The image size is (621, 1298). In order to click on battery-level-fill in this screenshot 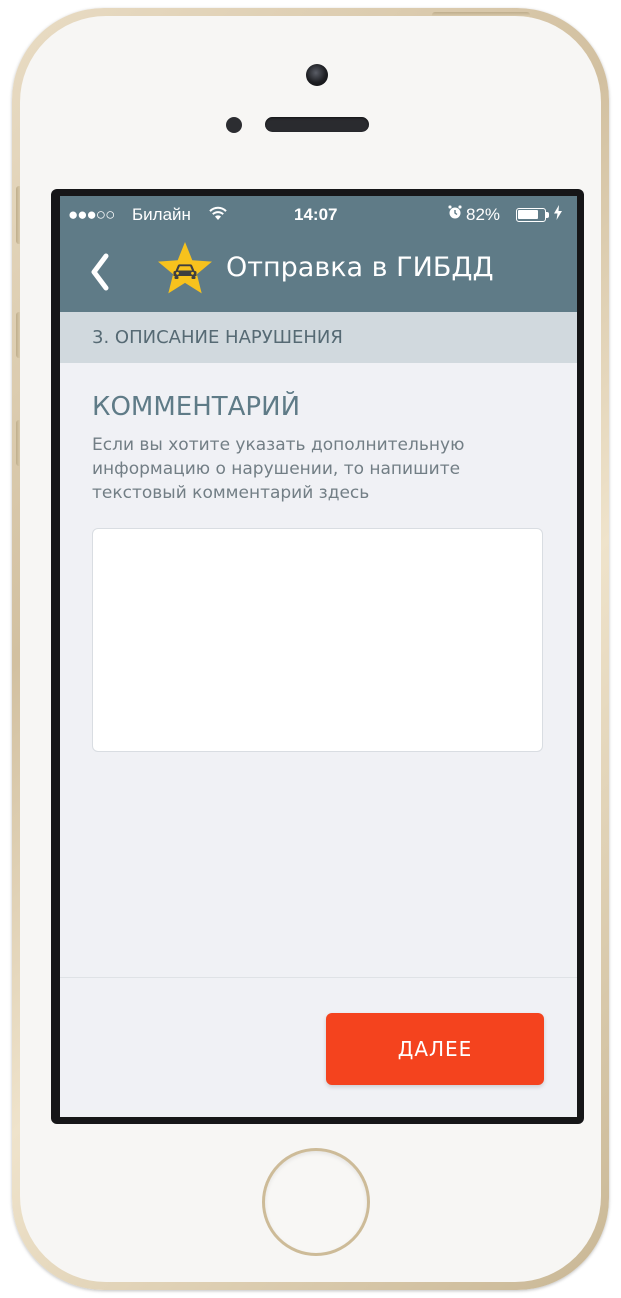, I will do `click(528, 214)`.